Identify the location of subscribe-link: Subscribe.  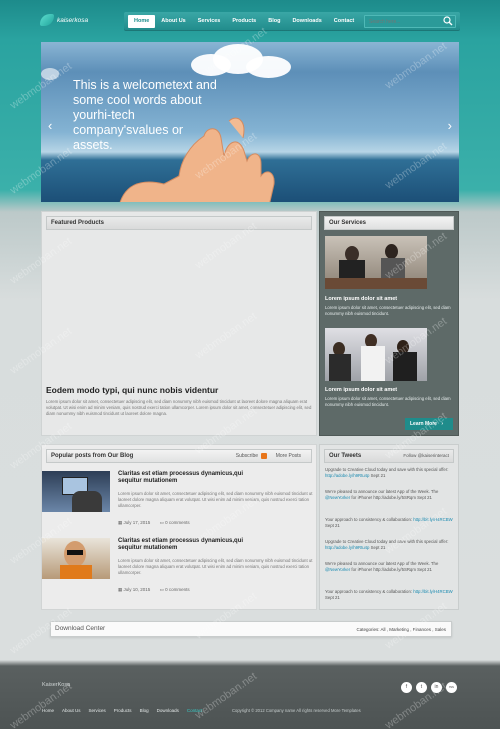
(251, 456).